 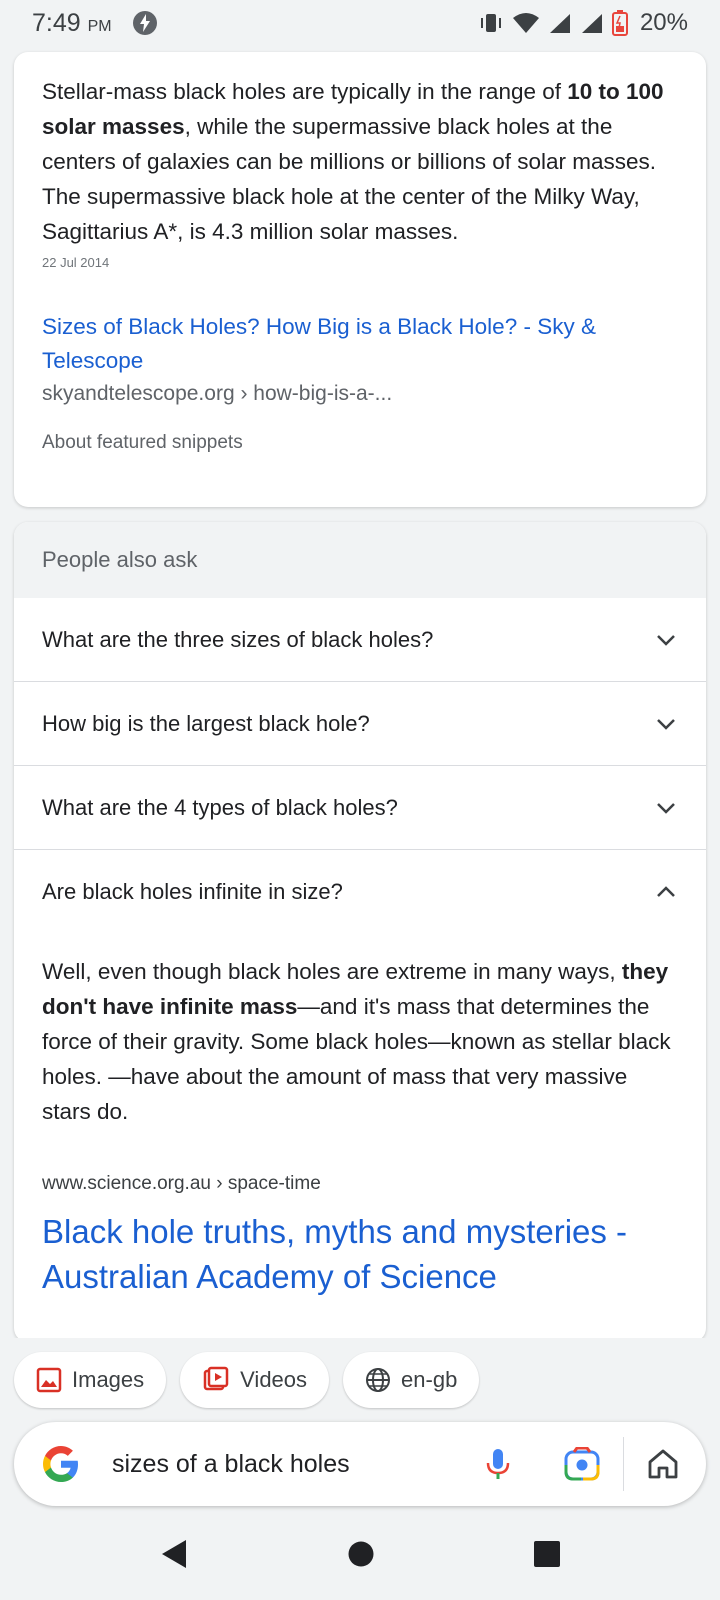 I want to click on status-bar: 7:49 PM 20%, so click(x=360, y=23).